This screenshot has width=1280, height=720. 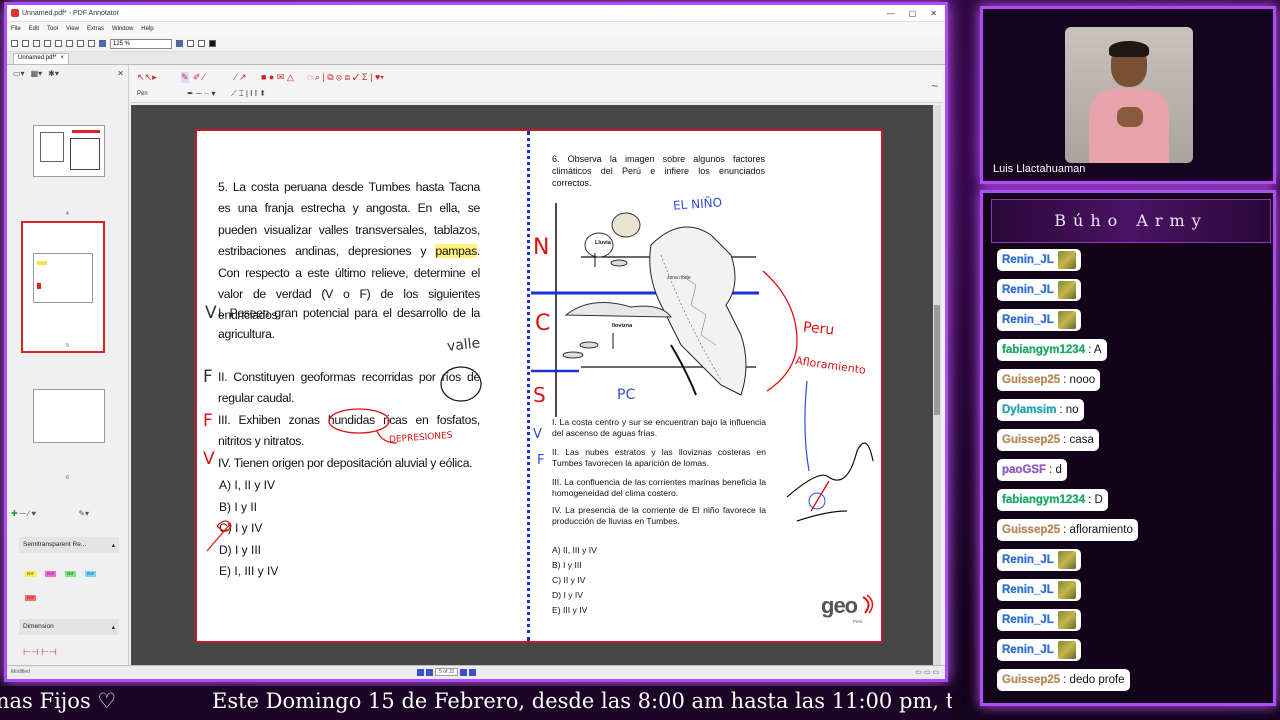 What do you see at coordinates (36, 43) in the screenshot?
I see `save-icon` at bounding box center [36, 43].